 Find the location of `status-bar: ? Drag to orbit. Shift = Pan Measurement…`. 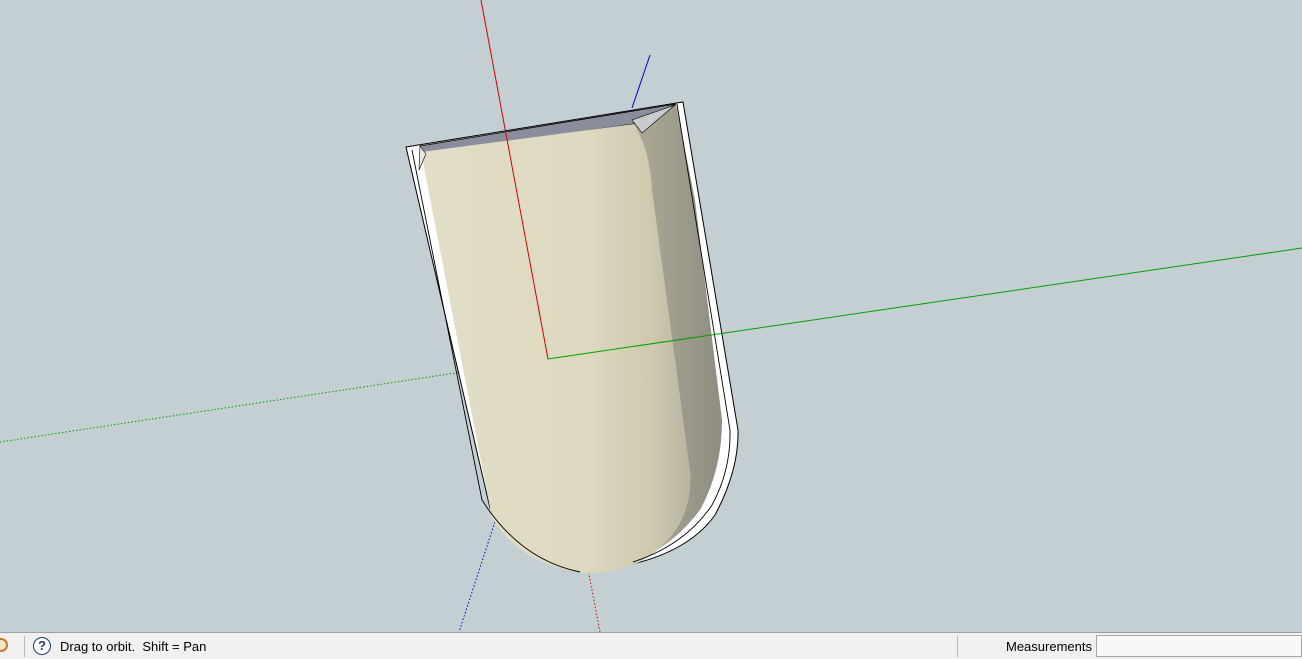

status-bar: ? Drag to orbit. Shift = Pan Measurement… is located at coordinates (651, 645).